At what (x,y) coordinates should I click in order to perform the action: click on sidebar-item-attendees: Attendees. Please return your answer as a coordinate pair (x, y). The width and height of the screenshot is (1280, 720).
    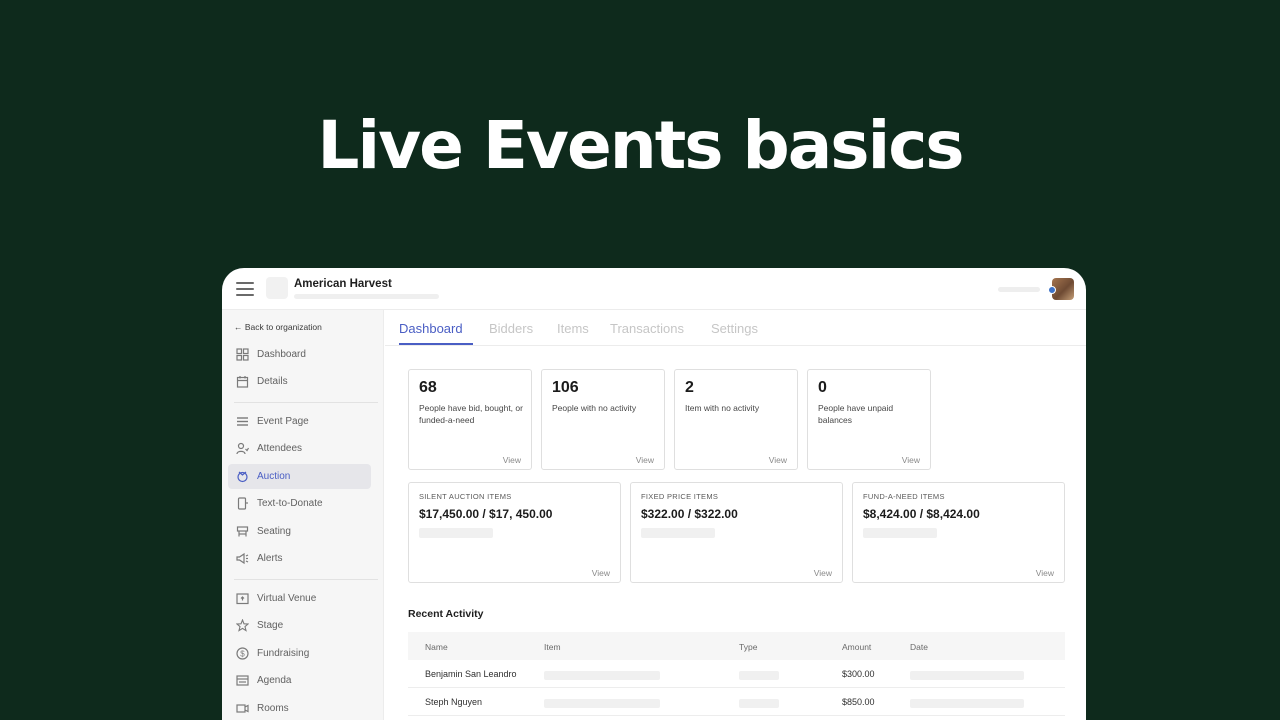
    Looking at the image, I should click on (299, 448).